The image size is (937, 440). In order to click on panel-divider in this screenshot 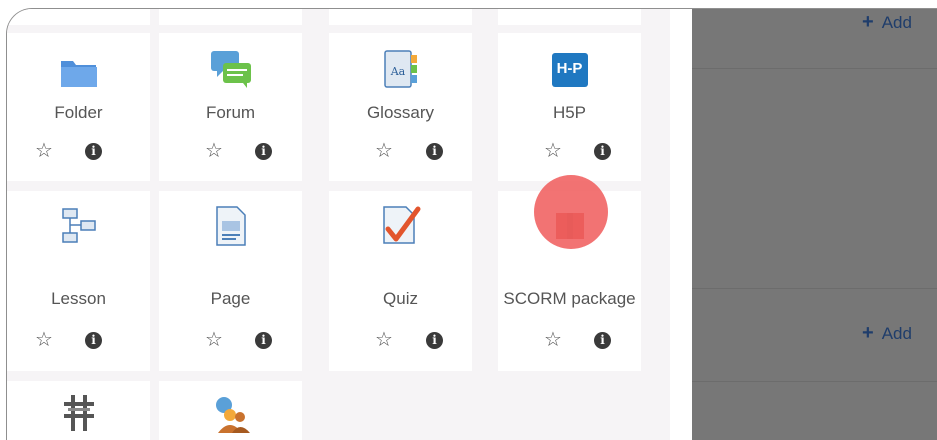, I will do `click(681, 224)`.